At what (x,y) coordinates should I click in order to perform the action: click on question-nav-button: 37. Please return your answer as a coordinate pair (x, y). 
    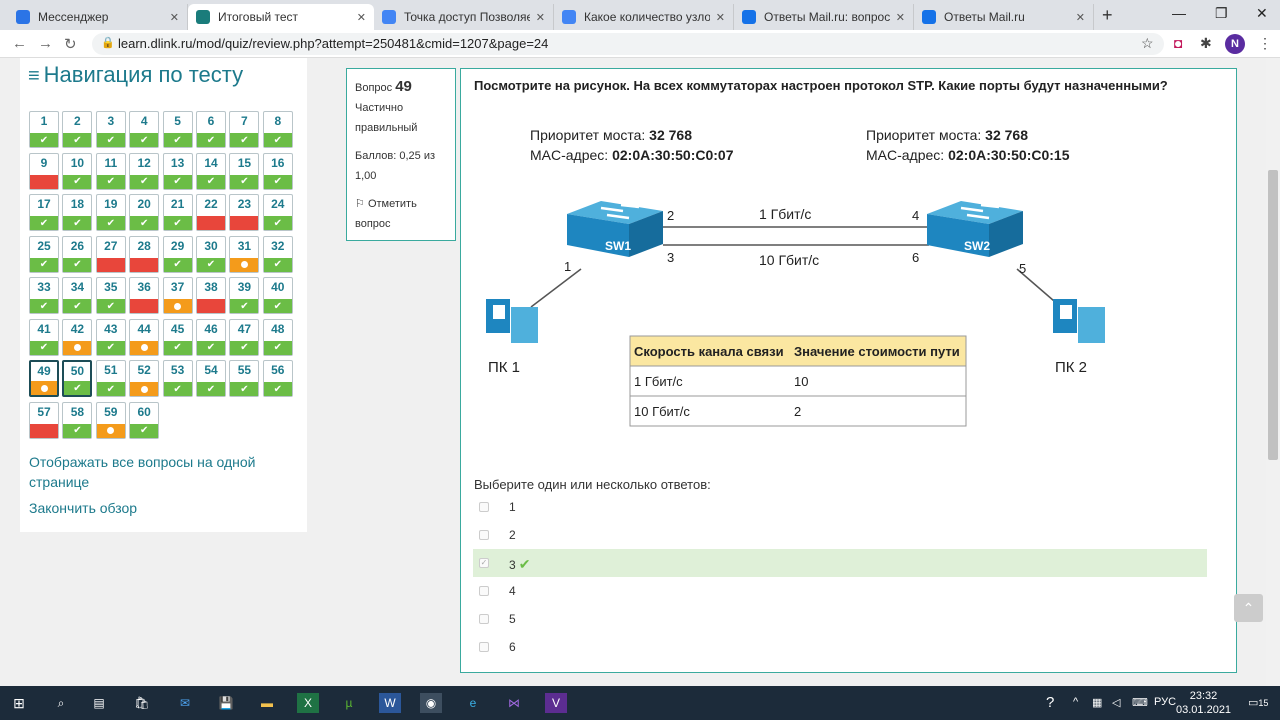
    Looking at the image, I should click on (177, 295).